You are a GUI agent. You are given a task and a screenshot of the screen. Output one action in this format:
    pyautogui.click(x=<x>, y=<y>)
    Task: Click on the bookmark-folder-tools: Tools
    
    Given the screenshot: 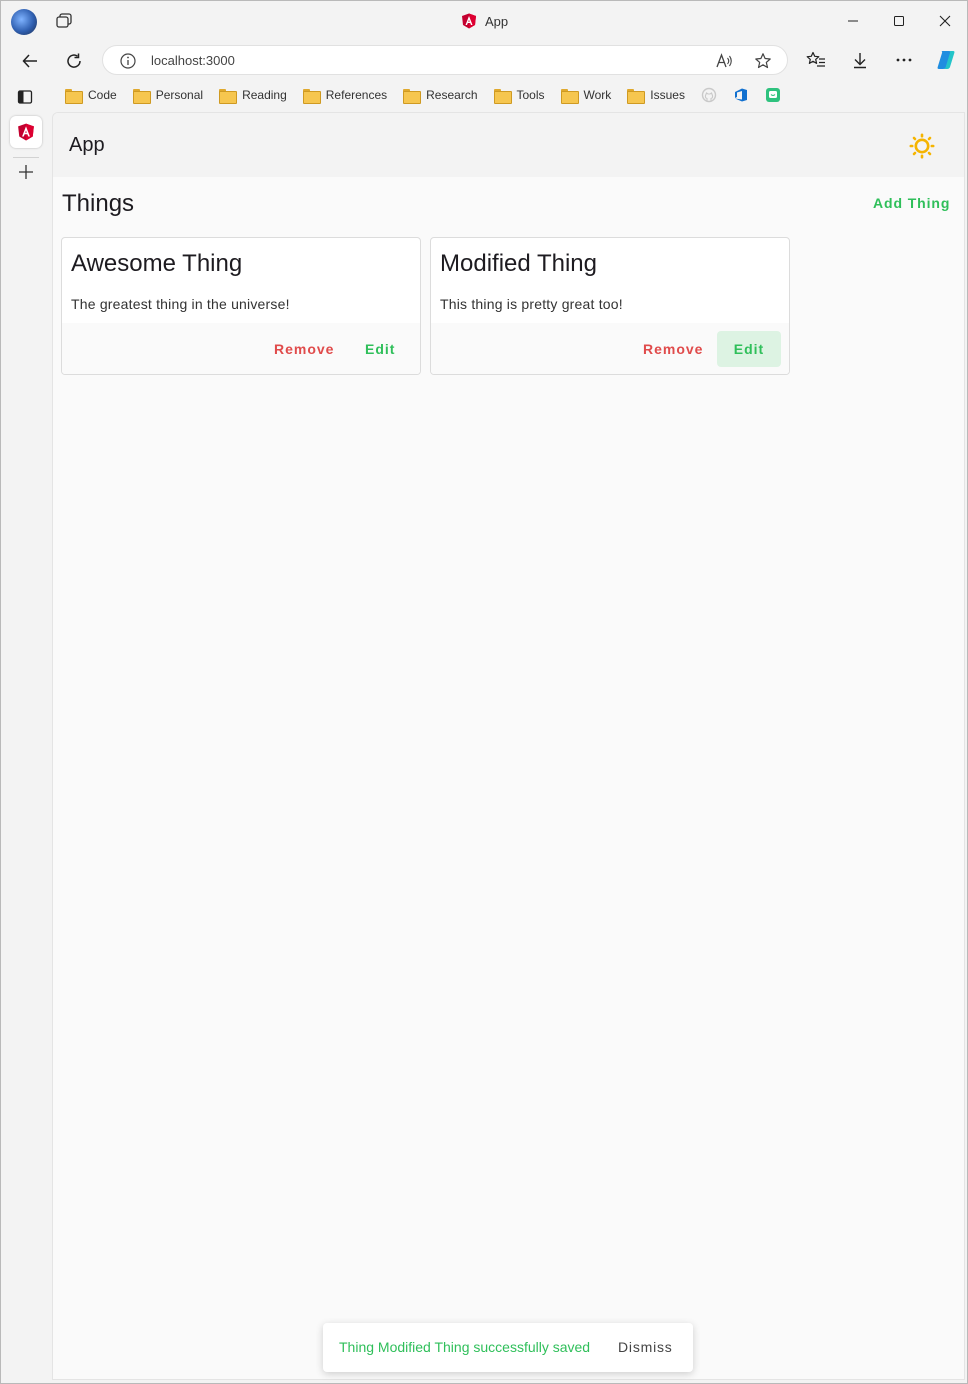 What is the action you would take?
    pyautogui.click(x=519, y=95)
    